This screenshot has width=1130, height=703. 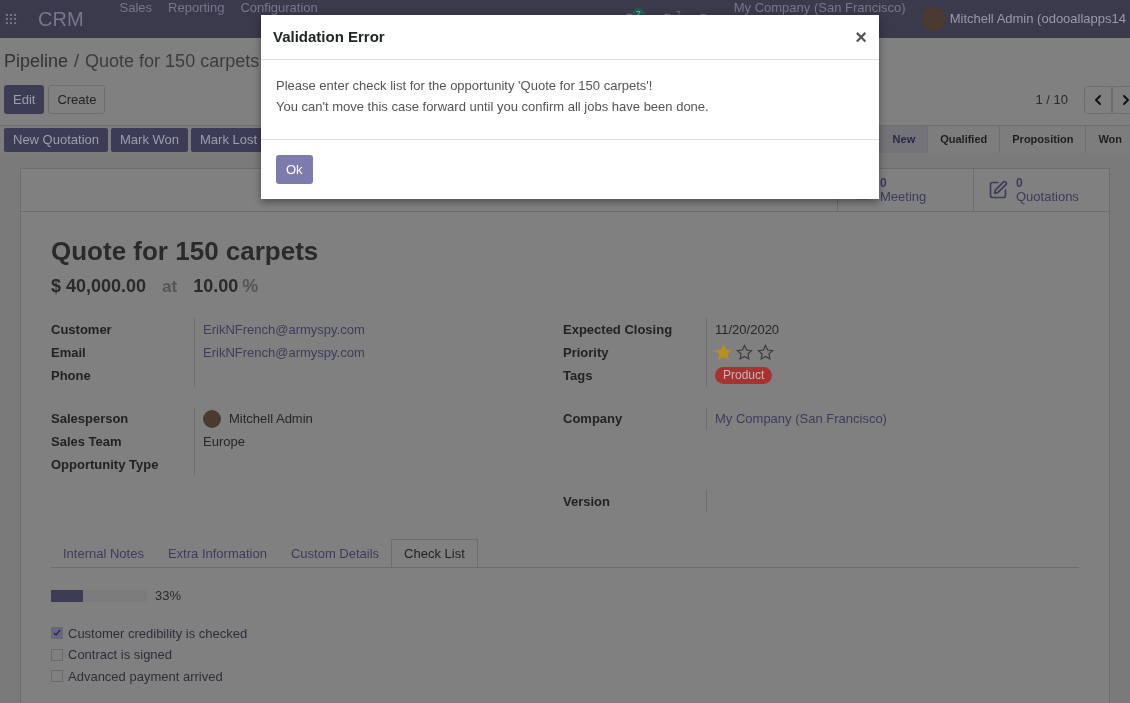 What do you see at coordinates (801, 418) in the screenshot?
I see `field-link: My Company (San Francisco)` at bounding box center [801, 418].